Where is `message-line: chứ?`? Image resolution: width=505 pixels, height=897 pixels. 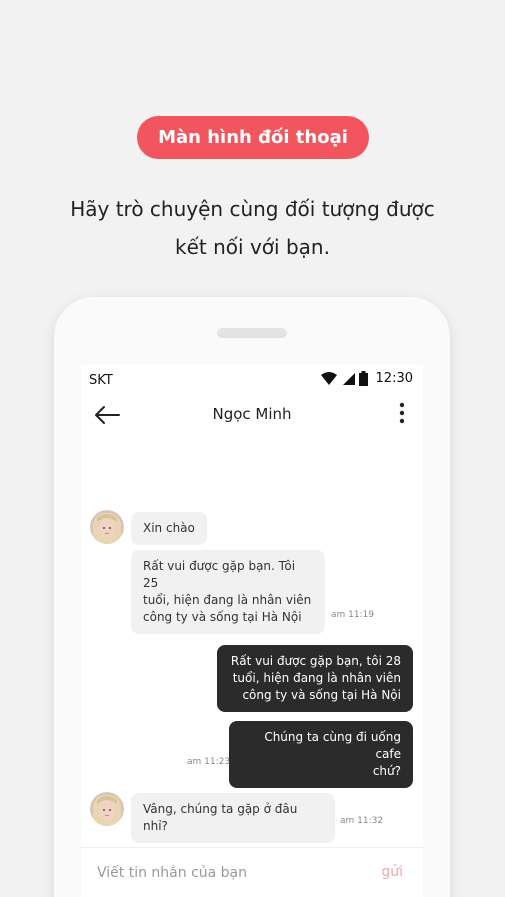 message-line: chứ? is located at coordinates (386, 771).